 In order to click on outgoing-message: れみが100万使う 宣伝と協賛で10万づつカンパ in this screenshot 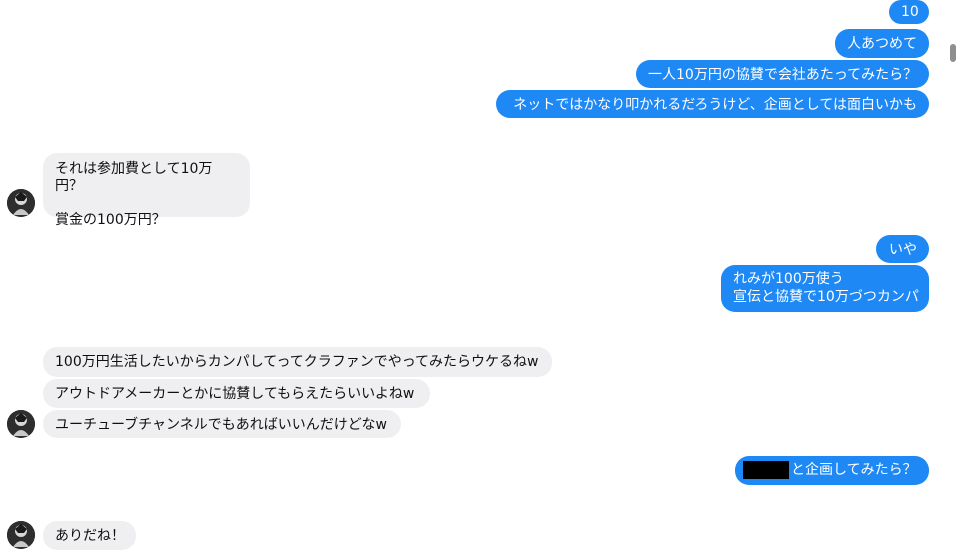, I will do `click(825, 288)`.